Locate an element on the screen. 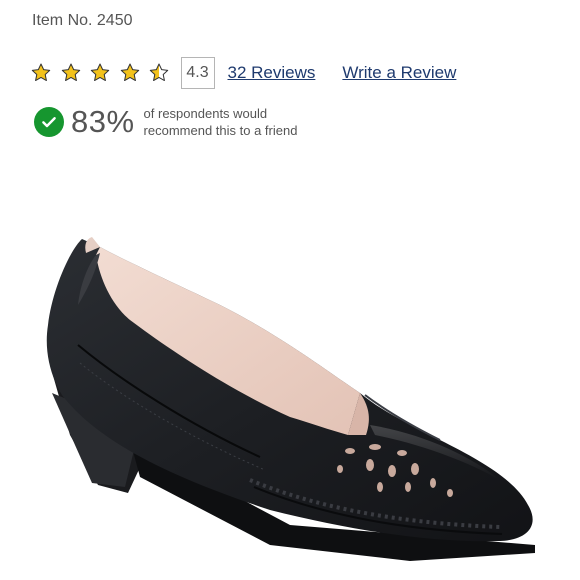  star-rating is located at coordinates (104, 73).